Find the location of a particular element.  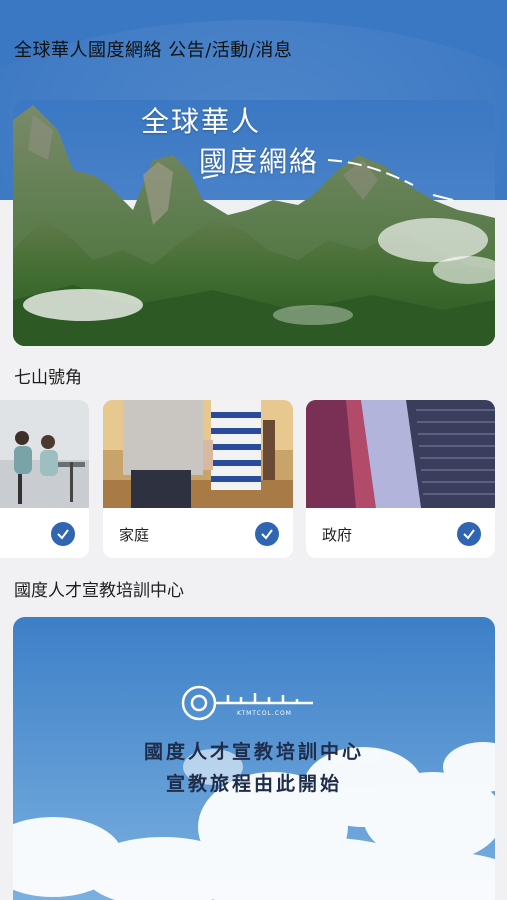

banner-headline-2: 國度網絡 is located at coordinates (259, 161).